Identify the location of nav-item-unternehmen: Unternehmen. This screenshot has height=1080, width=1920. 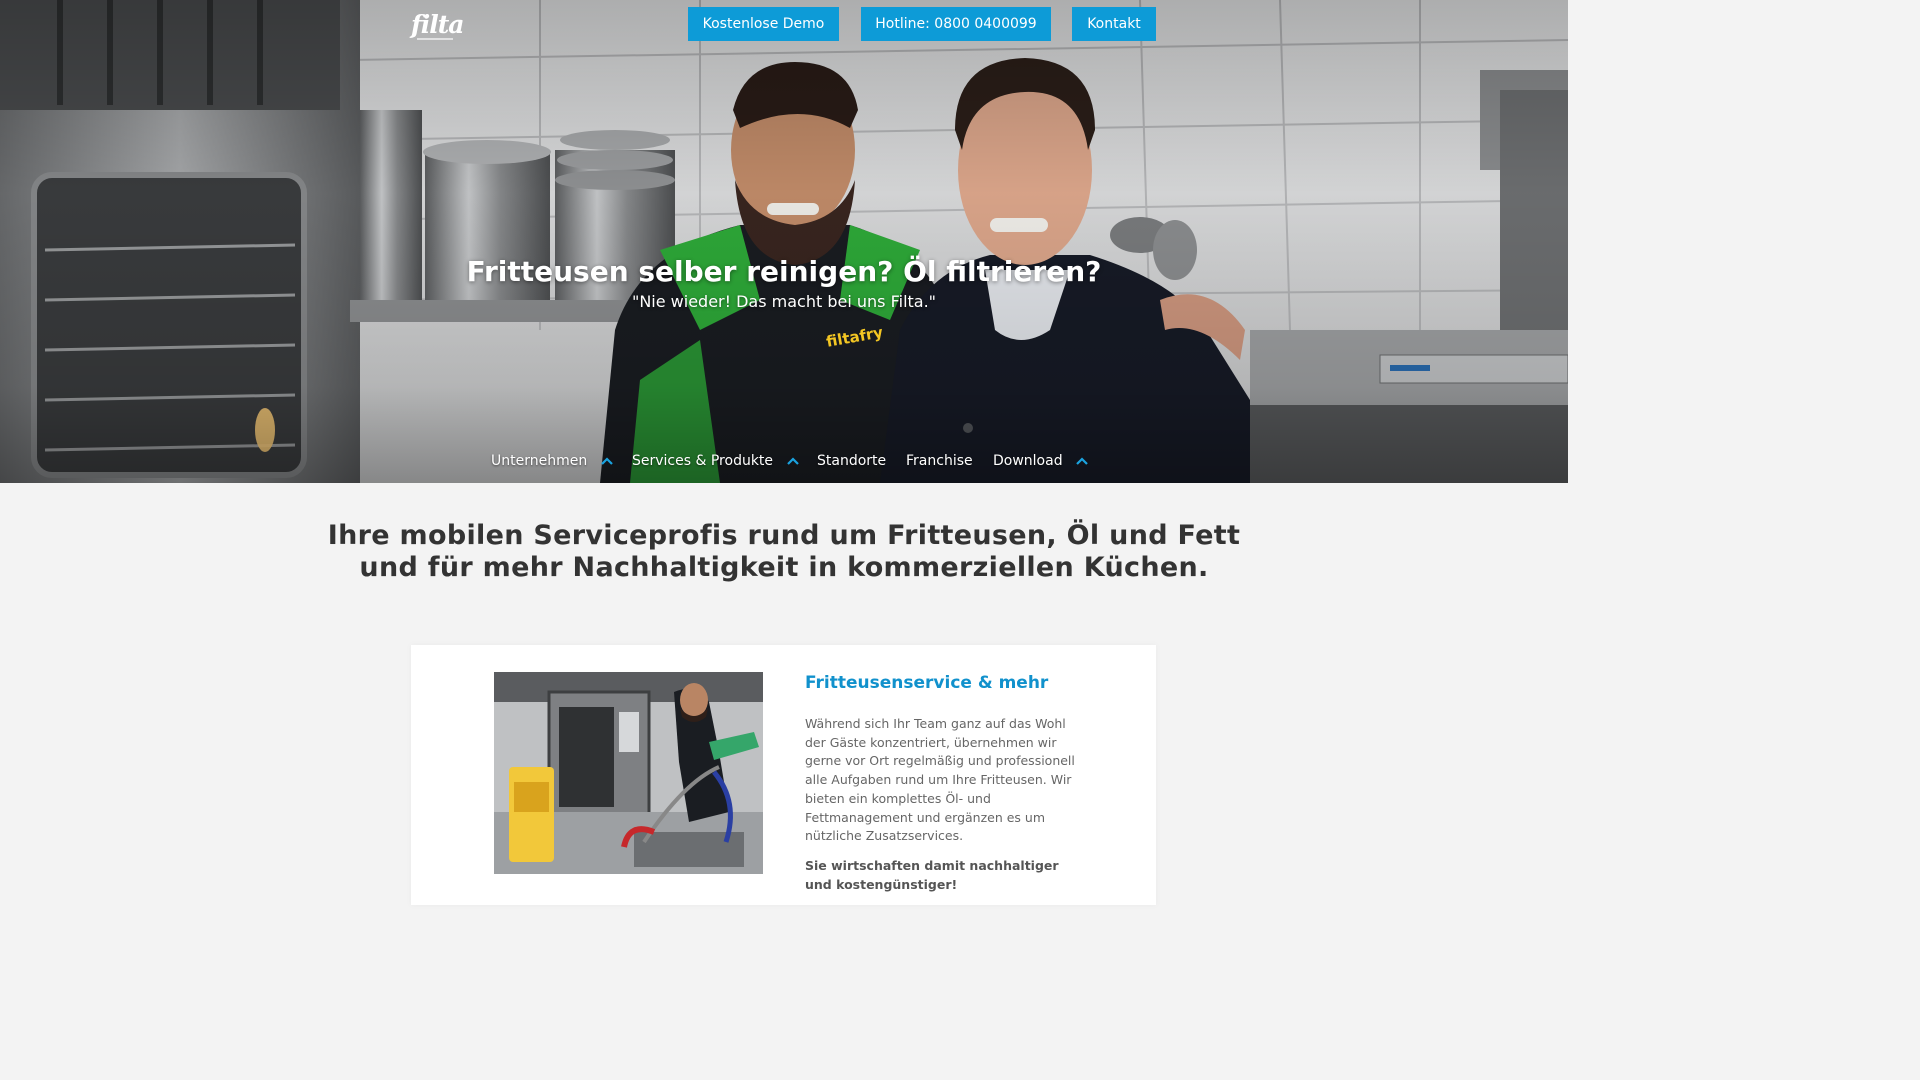
(552, 461).